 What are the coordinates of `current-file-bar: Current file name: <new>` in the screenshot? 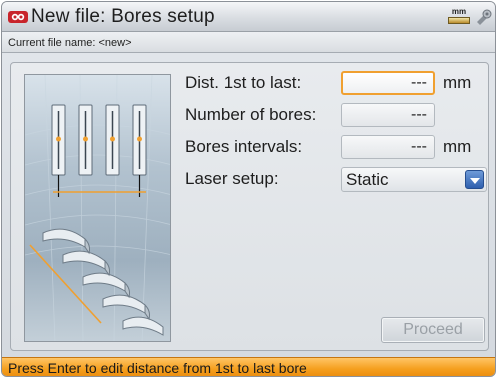 It's located at (248, 42).